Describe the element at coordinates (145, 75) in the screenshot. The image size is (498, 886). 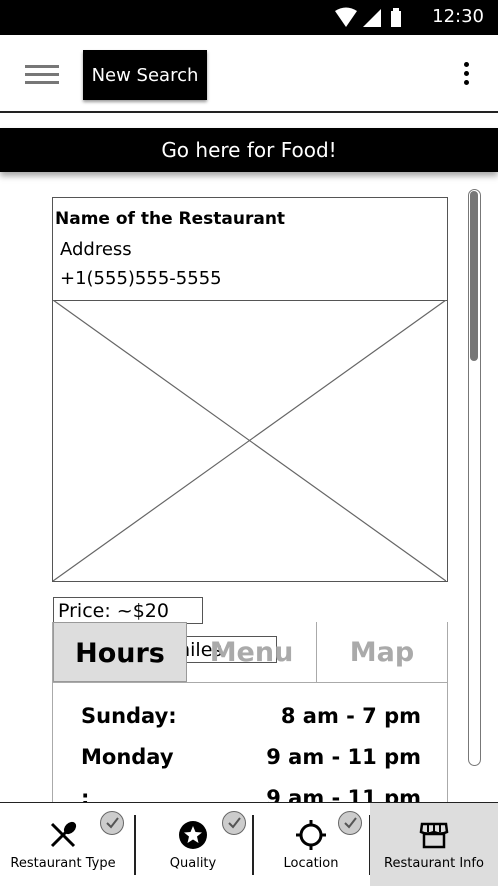
I see `new-search-button: New Search` at that location.